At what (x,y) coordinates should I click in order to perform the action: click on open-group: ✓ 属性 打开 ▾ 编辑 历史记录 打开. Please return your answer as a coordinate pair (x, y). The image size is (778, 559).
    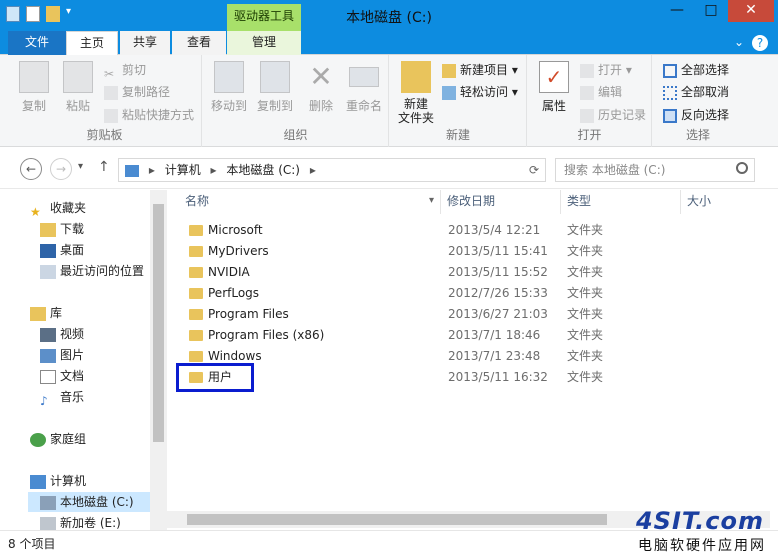
    Looking at the image, I should click on (590, 101).